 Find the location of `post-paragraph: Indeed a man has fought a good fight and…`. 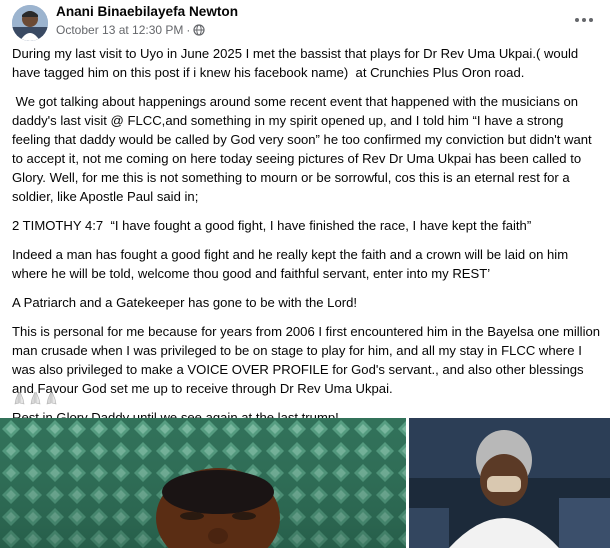

post-paragraph: Indeed a man has fought a good fight and… is located at coordinates (292, 264).